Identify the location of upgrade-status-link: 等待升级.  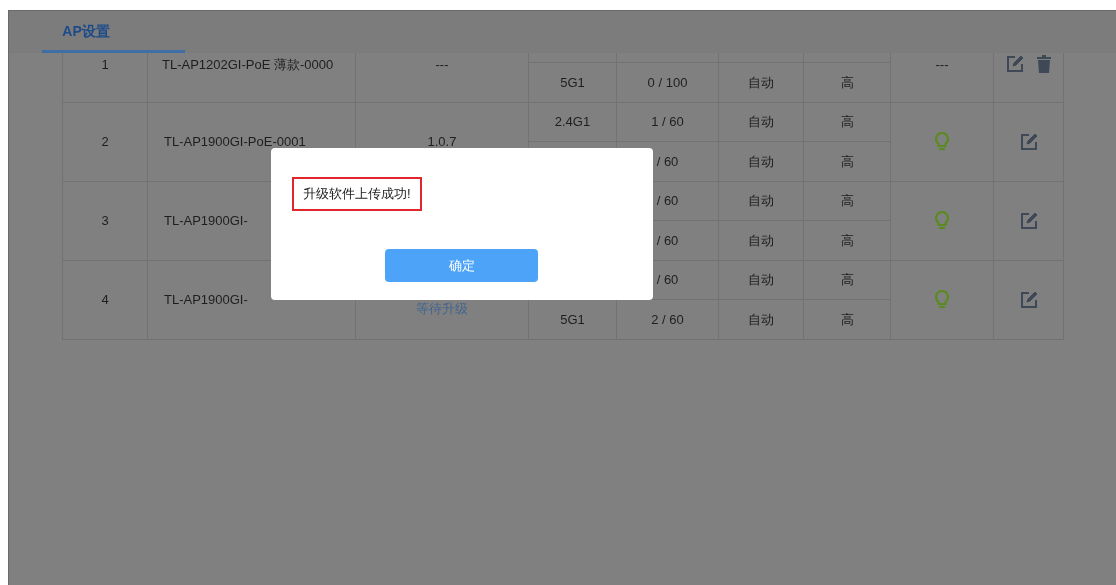
(442, 309).